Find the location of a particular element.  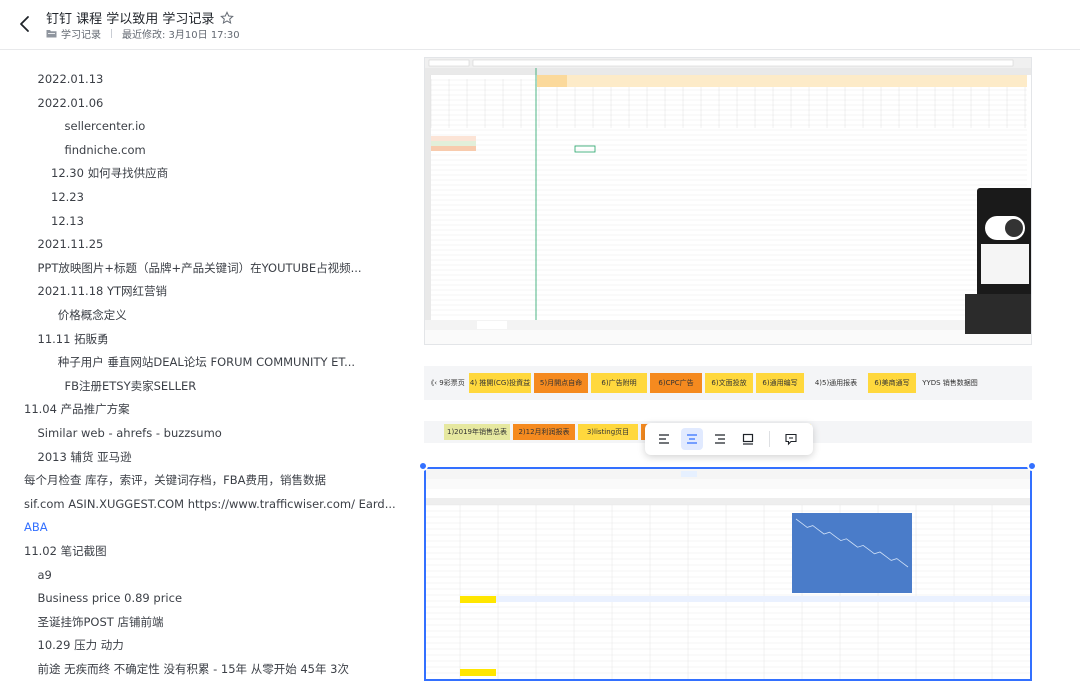

outline-item: 前途 无疾而终 不确定性 没有积累 - 15年 从零开始 45年 3次 is located at coordinates (193, 669).